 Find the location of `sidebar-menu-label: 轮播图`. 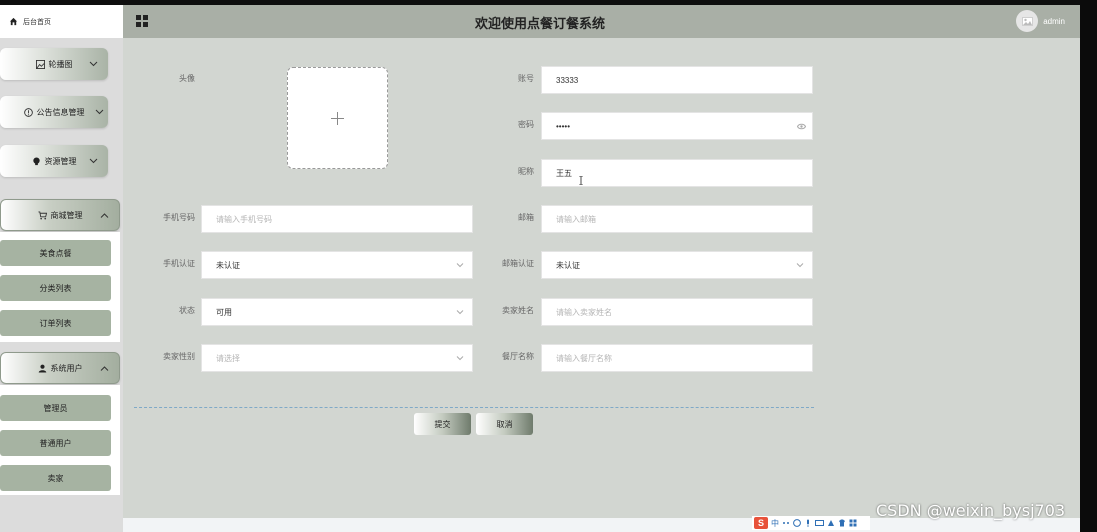

sidebar-menu-label: 轮播图 is located at coordinates (60, 64).